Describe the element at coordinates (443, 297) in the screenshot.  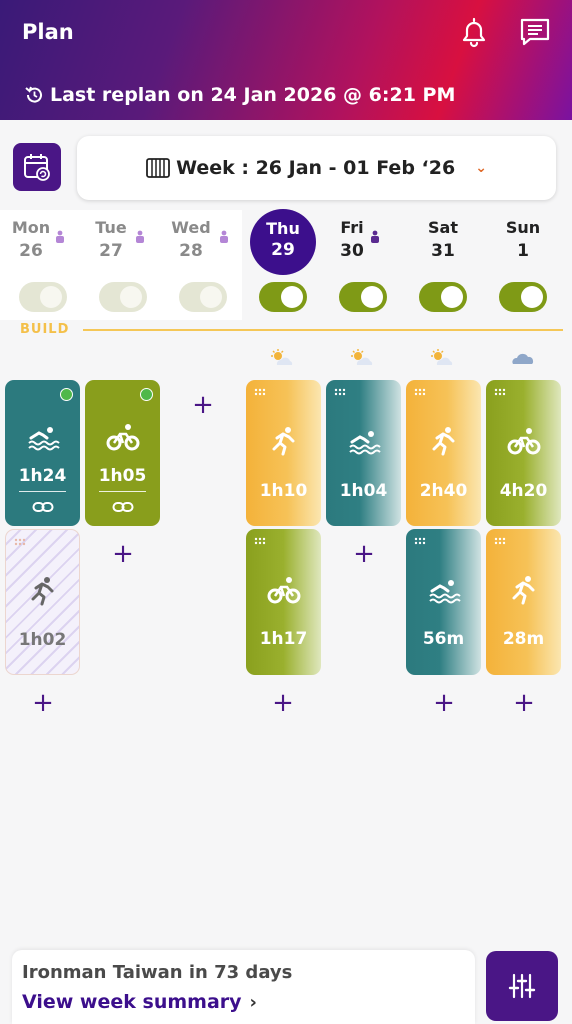
I see `day-toggle-sat` at that location.